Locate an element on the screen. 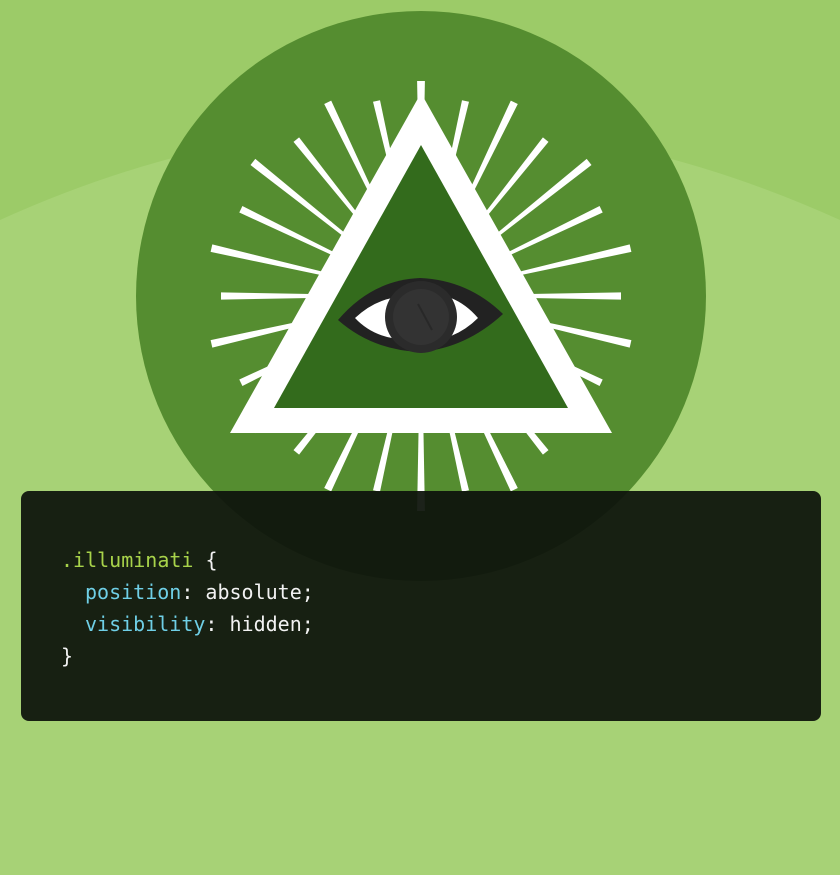  open-brace: { is located at coordinates (205, 560).